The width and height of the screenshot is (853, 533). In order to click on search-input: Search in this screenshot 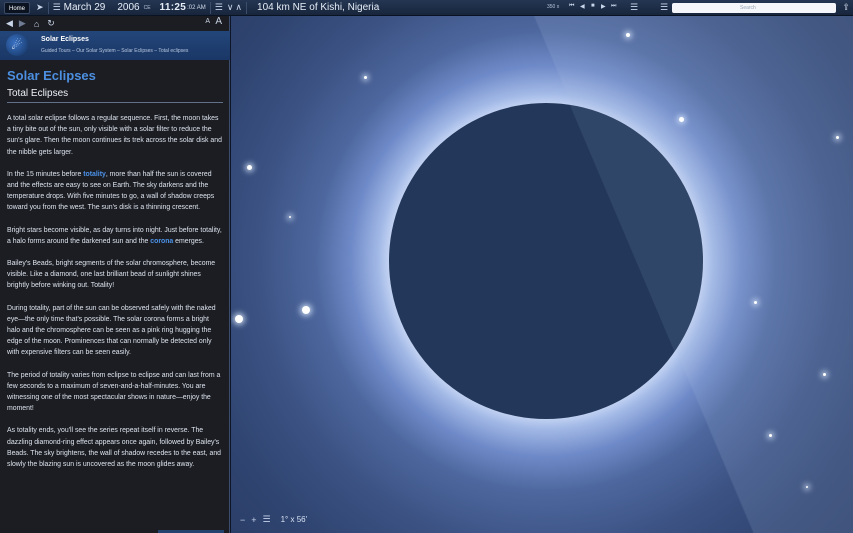, I will do `click(754, 8)`.